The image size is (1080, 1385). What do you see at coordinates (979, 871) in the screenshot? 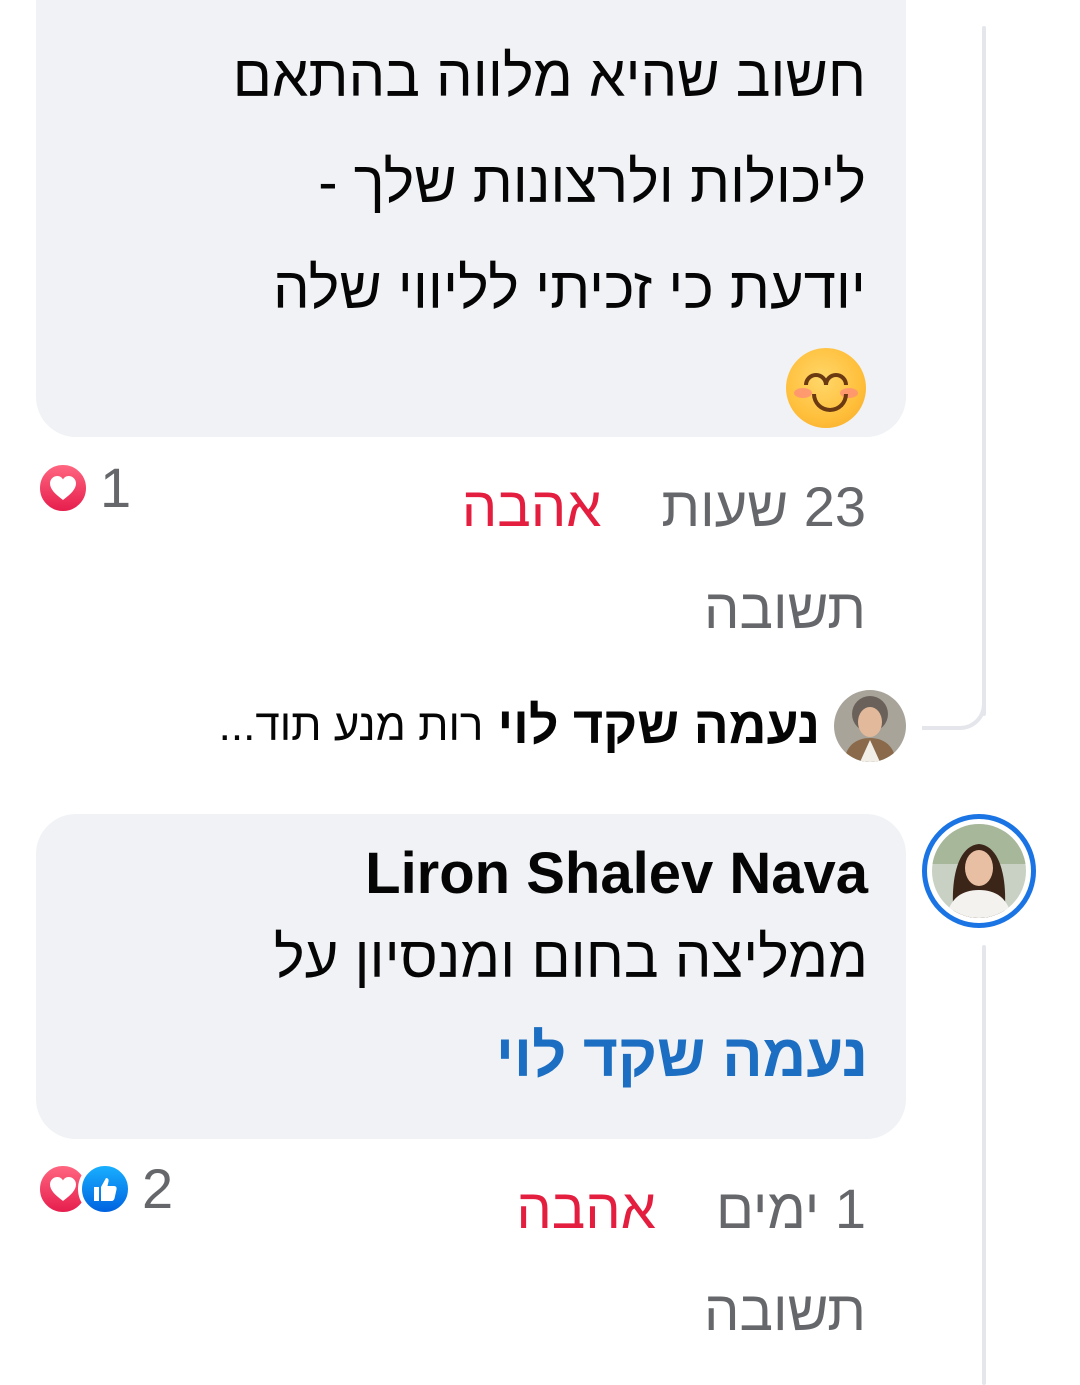
I see `commenter-avatar` at bounding box center [979, 871].